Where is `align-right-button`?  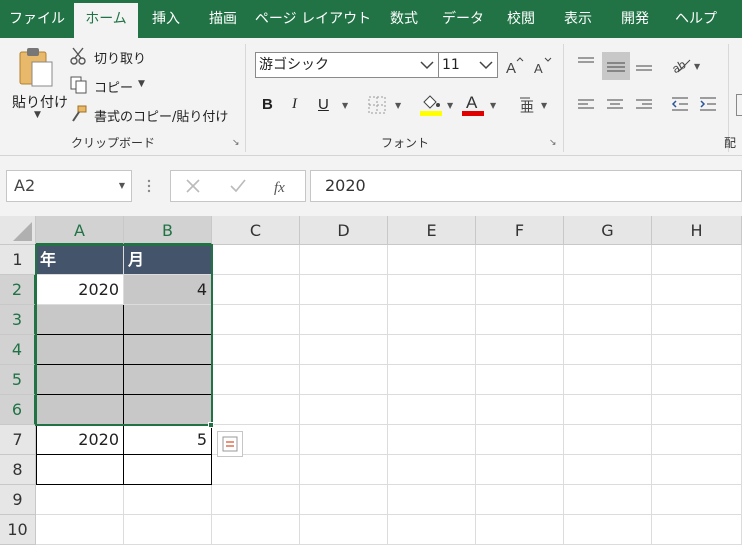 align-right-button is located at coordinates (645, 105).